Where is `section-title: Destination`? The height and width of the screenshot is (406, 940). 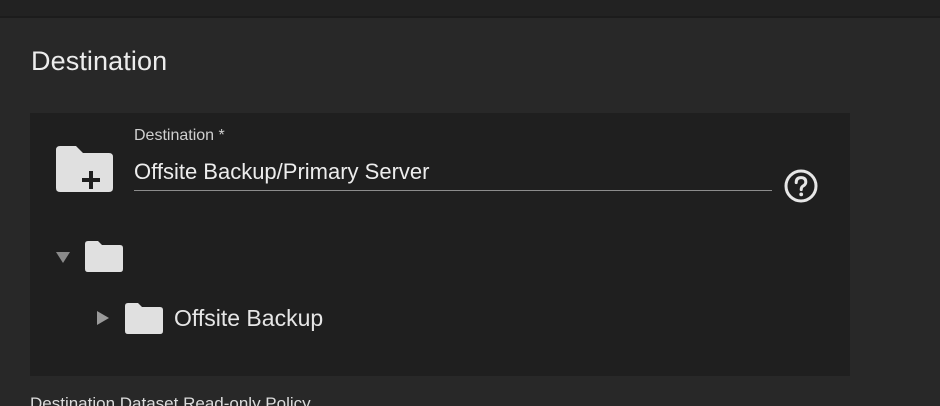 section-title: Destination is located at coordinates (99, 61).